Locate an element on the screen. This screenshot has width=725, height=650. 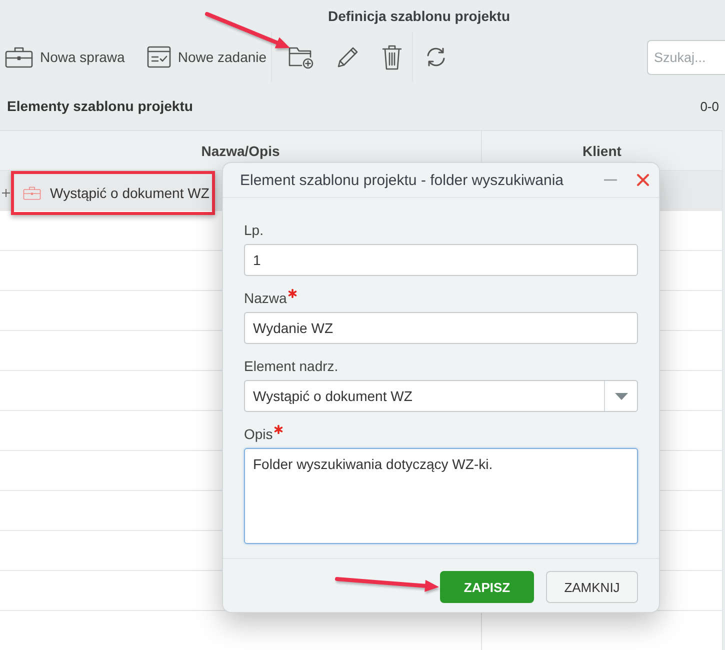
caret-icon is located at coordinates (621, 396).